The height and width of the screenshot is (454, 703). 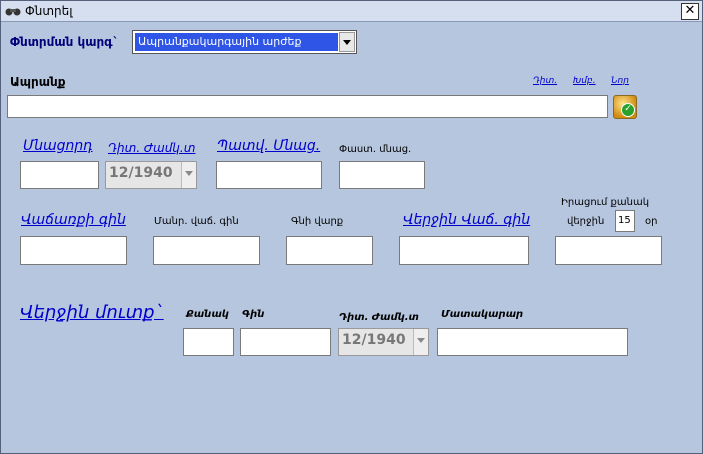 What do you see at coordinates (651, 221) in the screenshot?
I see `days-unit-label: օր` at bounding box center [651, 221].